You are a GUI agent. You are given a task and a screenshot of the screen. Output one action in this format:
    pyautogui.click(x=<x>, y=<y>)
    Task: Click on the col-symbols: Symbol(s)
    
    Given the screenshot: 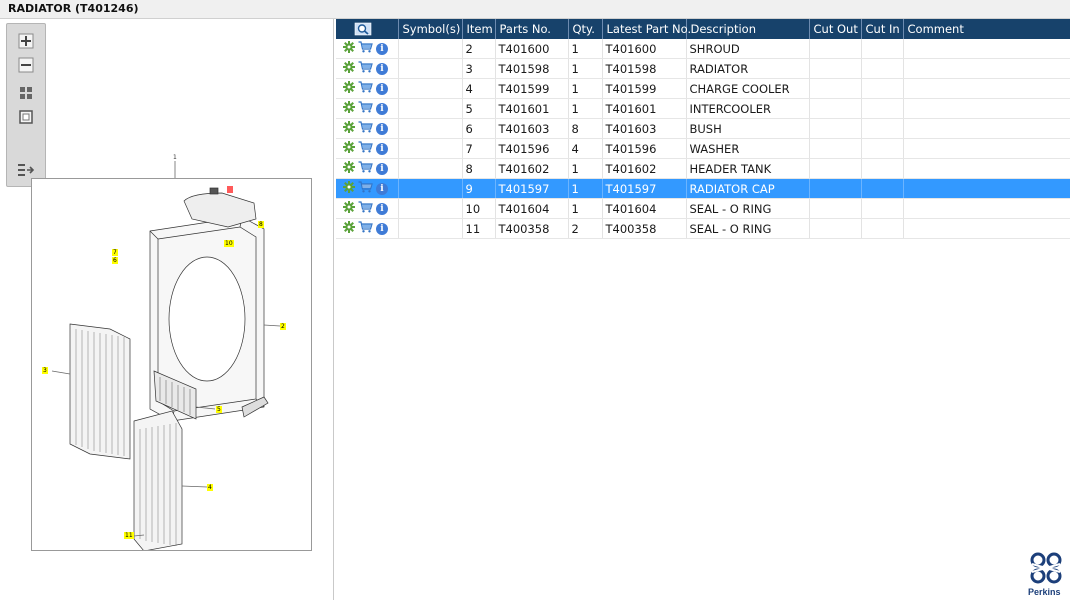 What is the action you would take?
    pyautogui.click(x=430, y=29)
    